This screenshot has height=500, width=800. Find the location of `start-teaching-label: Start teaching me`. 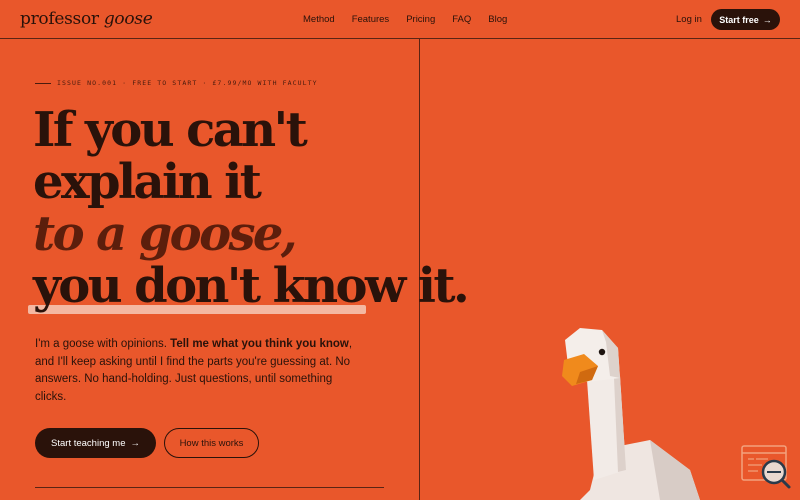

start-teaching-label: Start teaching me is located at coordinates (88, 443).